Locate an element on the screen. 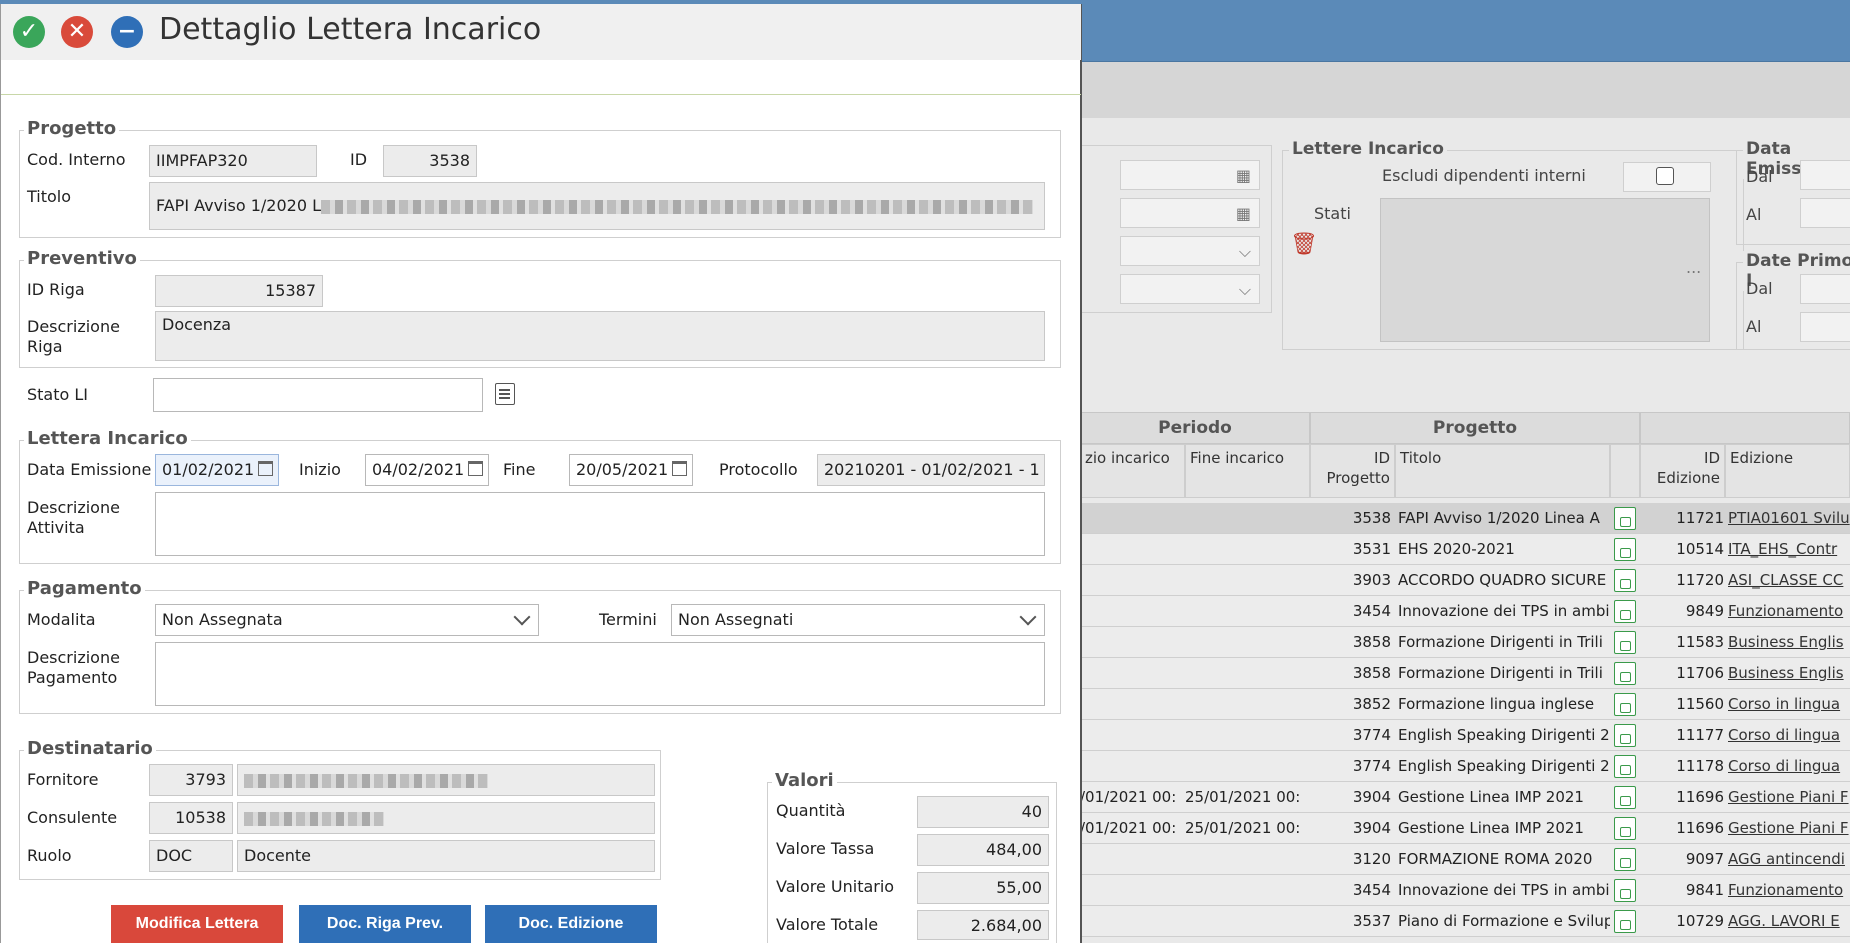  cell-edizione: ITA_EHS_Contr is located at coordinates (1789, 549).